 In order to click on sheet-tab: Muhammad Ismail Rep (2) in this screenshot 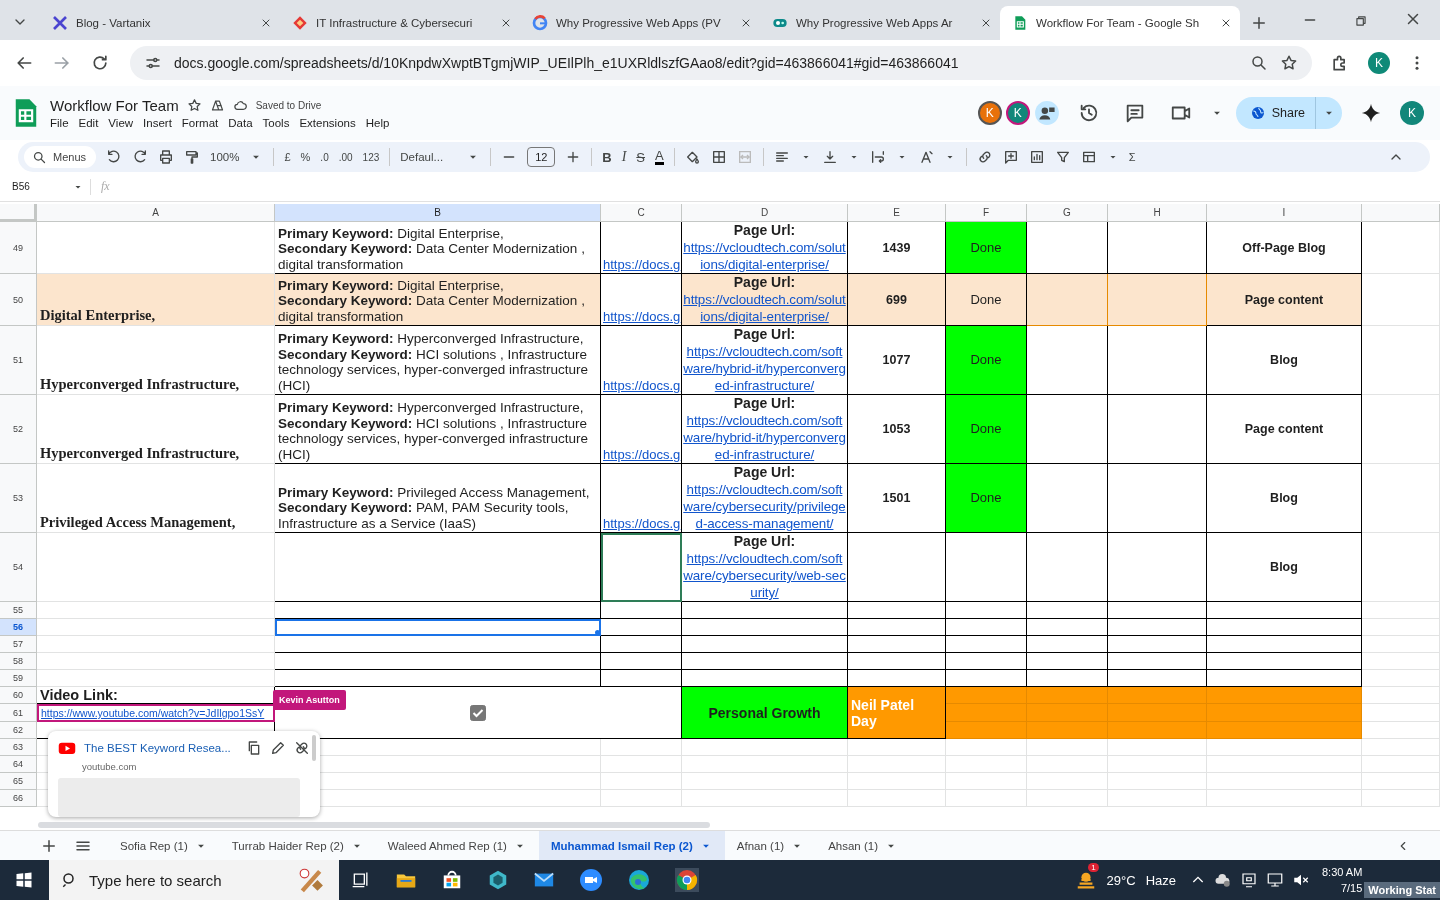, I will do `click(631, 845)`.